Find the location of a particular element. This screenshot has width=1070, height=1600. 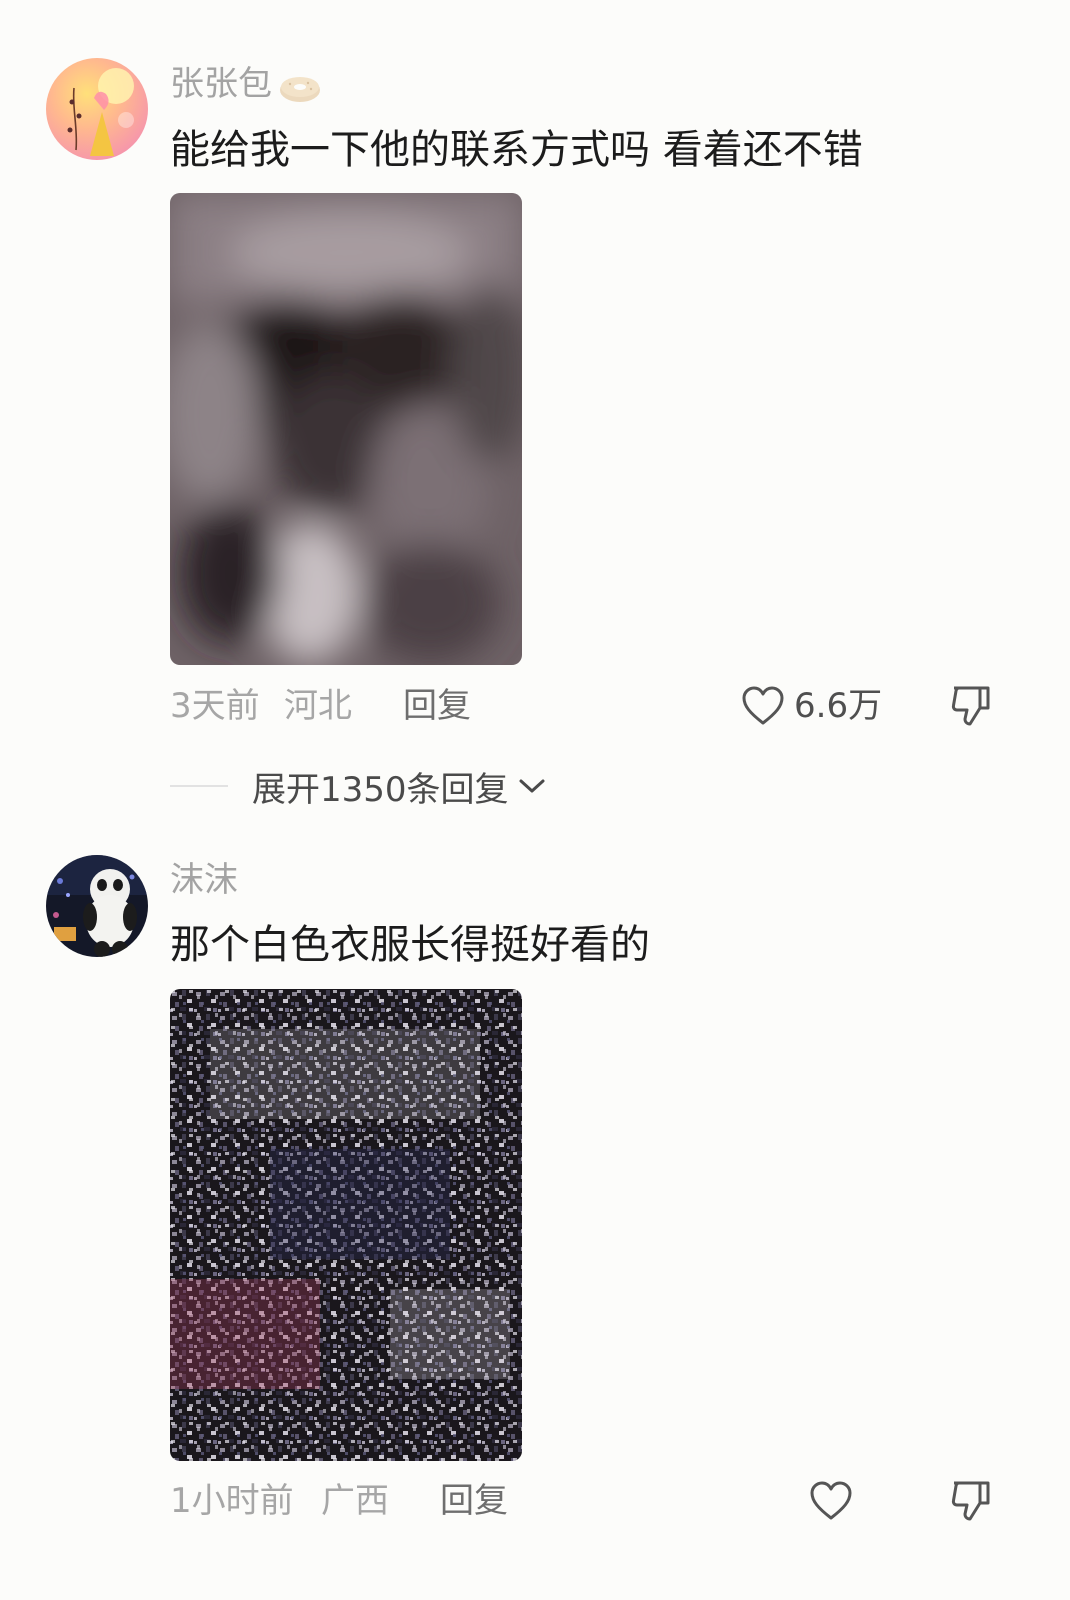

comment-meta: 1小时前 广西 回复 is located at coordinates (620, 1501).